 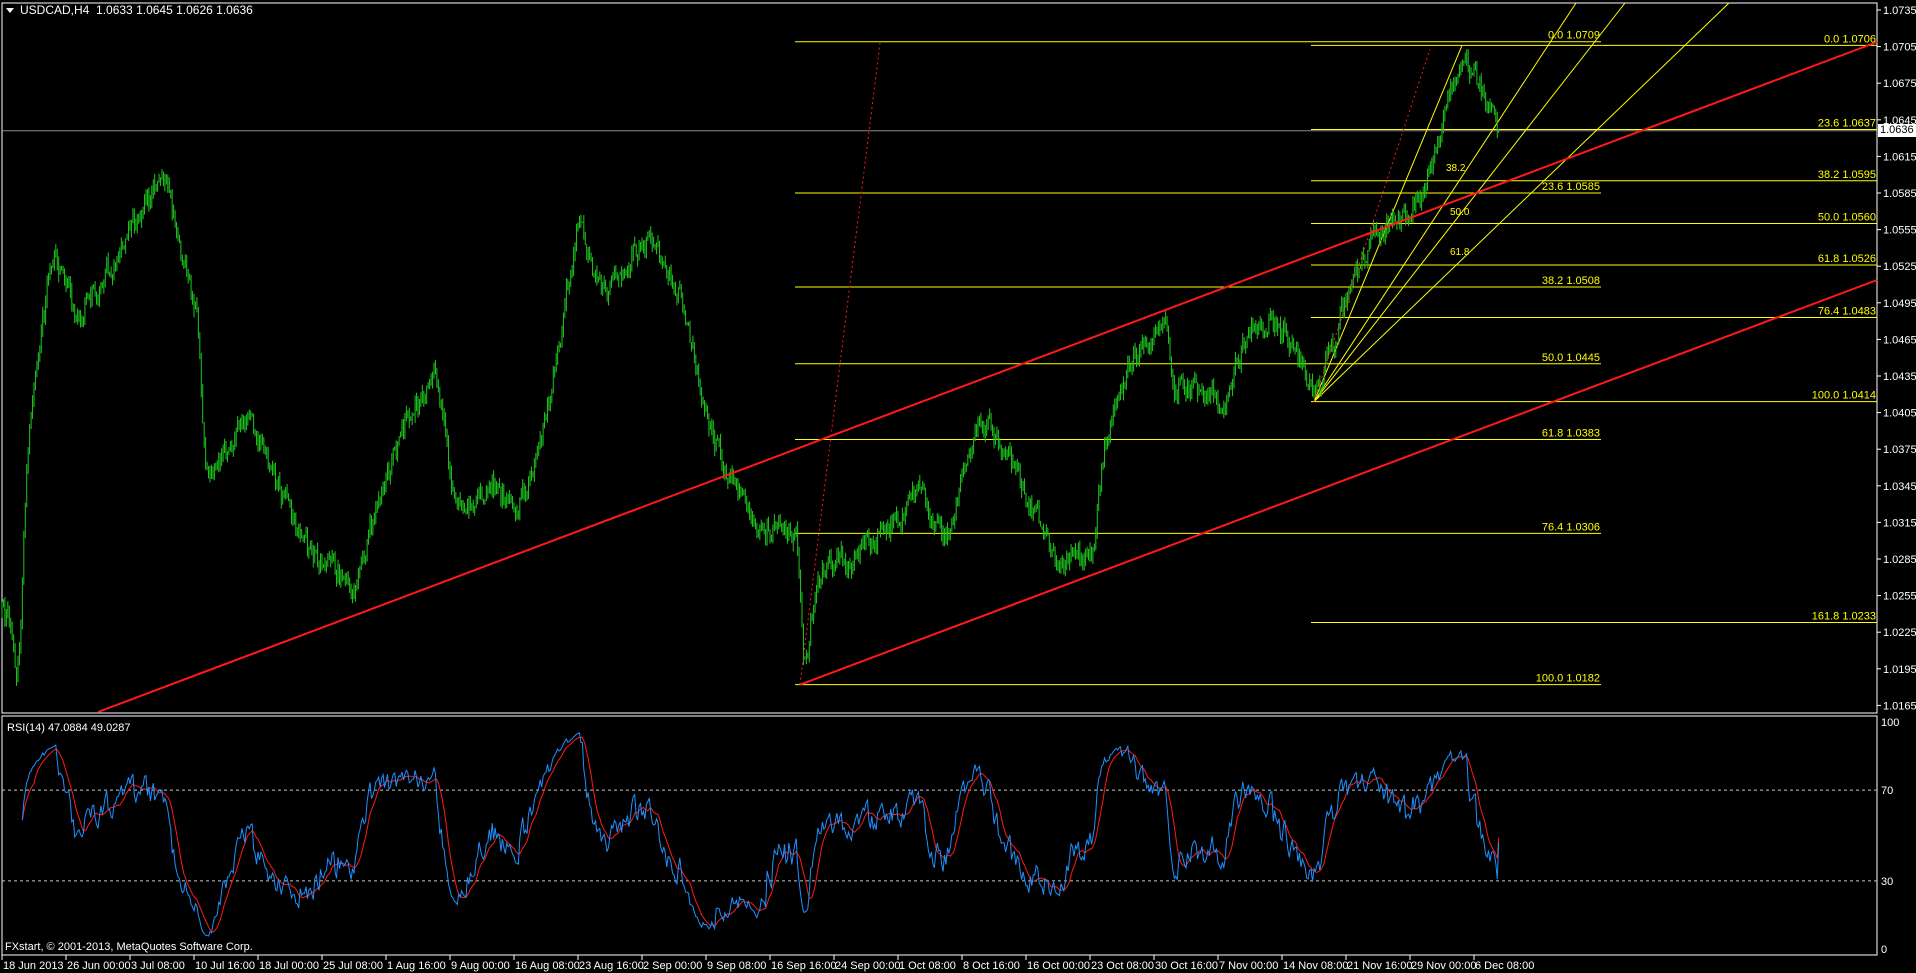 What do you see at coordinates (1887, 882) in the screenshot?
I see `rsi-axis-label: 30` at bounding box center [1887, 882].